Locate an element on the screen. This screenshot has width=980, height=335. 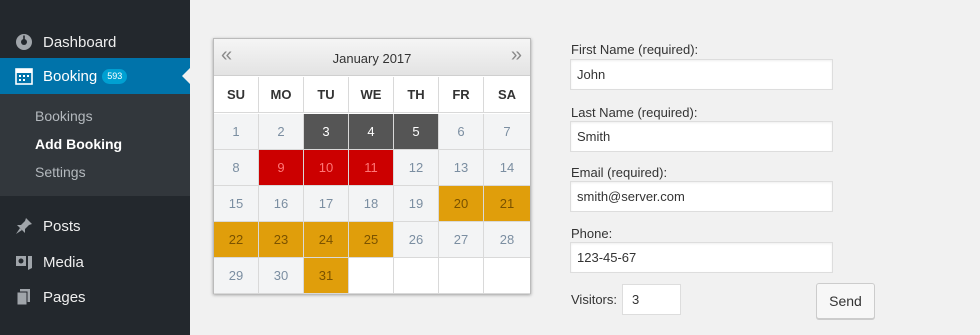
submenu-item-bookings: Bookings is located at coordinates (64, 116).